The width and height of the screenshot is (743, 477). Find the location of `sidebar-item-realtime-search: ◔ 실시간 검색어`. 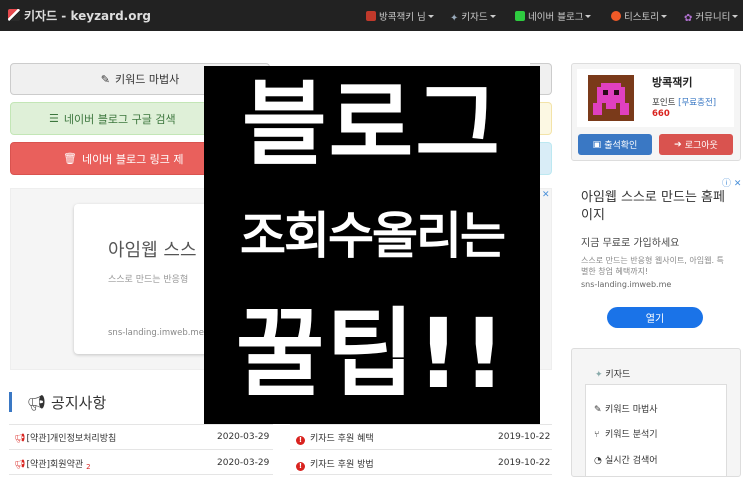

sidebar-item-realtime-search: ◔ 실시간 검색어 is located at coordinates (626, 459).